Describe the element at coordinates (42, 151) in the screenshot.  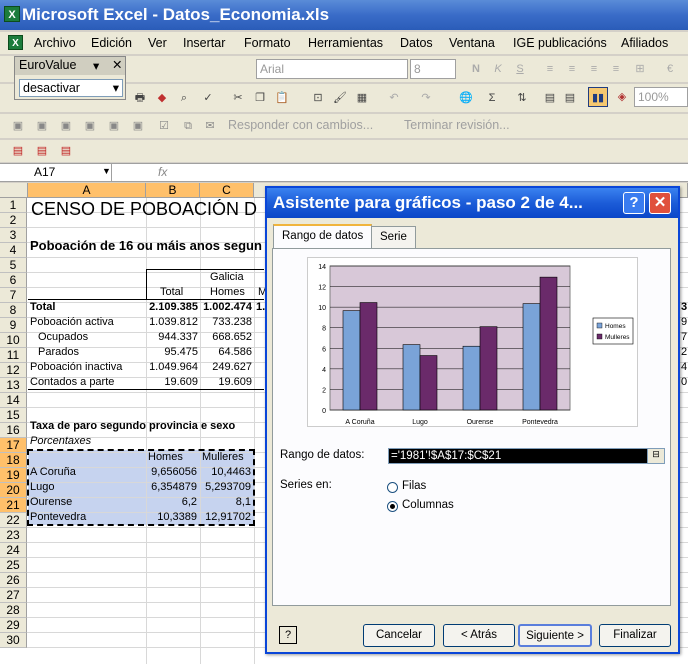
I see `pdf-mail-icon: ▤` at that location.